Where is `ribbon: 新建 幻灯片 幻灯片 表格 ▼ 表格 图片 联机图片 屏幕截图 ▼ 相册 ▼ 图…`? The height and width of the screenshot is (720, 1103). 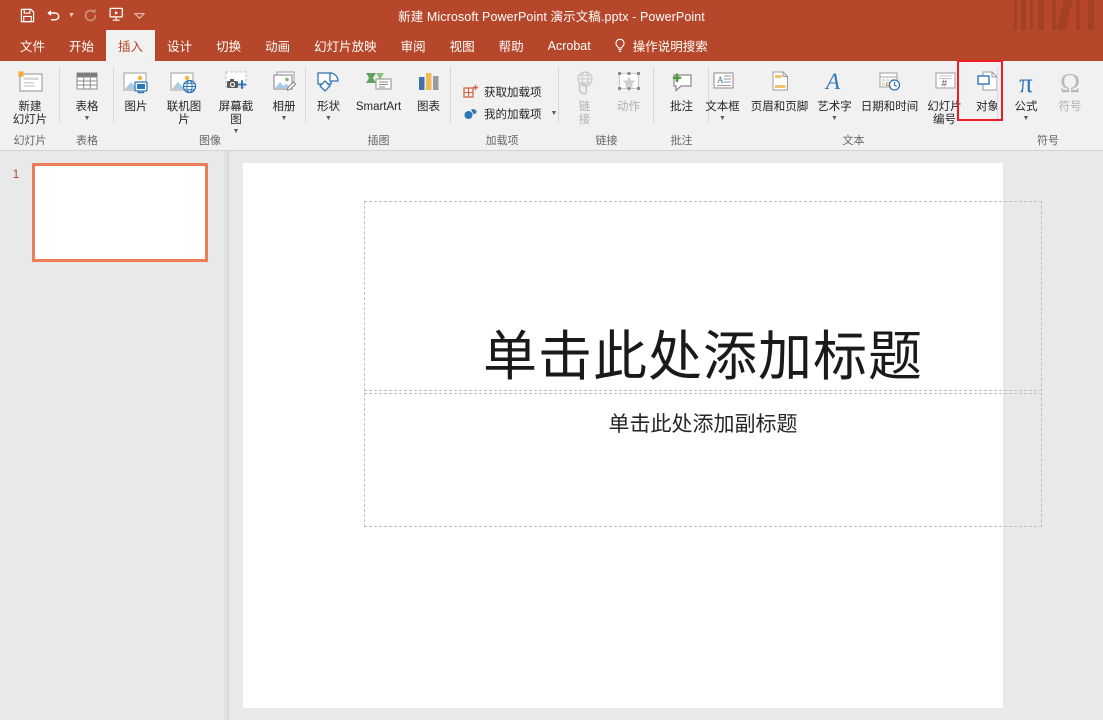
ribbon: 新建 幻灯片 幻灯片 表格 ▼ 表格 图片 联机图片 屏幕截图 ▼ 相册 ▼ 图… is located at coordinates (551, 105).